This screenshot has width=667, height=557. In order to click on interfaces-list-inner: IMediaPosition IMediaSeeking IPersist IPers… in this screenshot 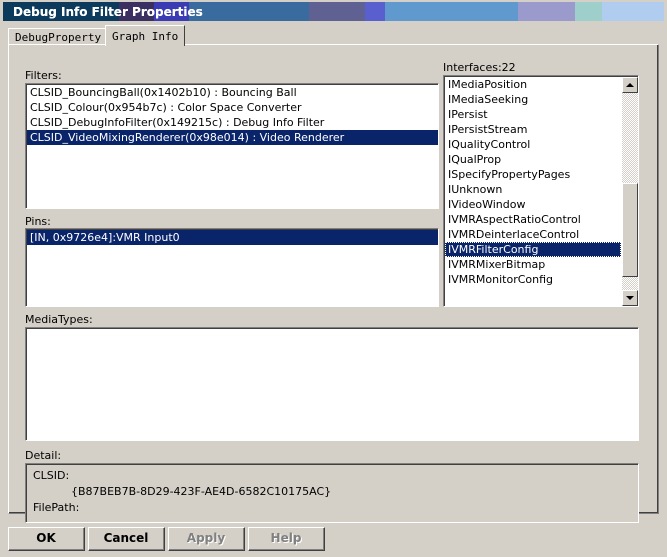, I will do `click(533, 182)`.